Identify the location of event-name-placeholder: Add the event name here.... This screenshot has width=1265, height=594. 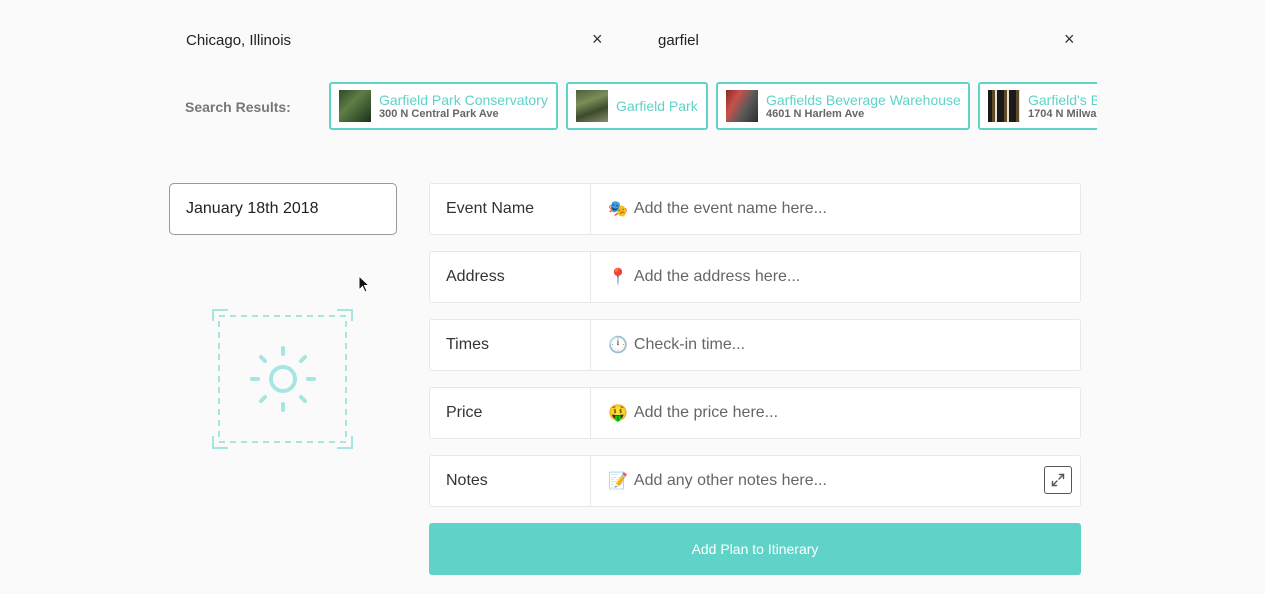
(730, 208).